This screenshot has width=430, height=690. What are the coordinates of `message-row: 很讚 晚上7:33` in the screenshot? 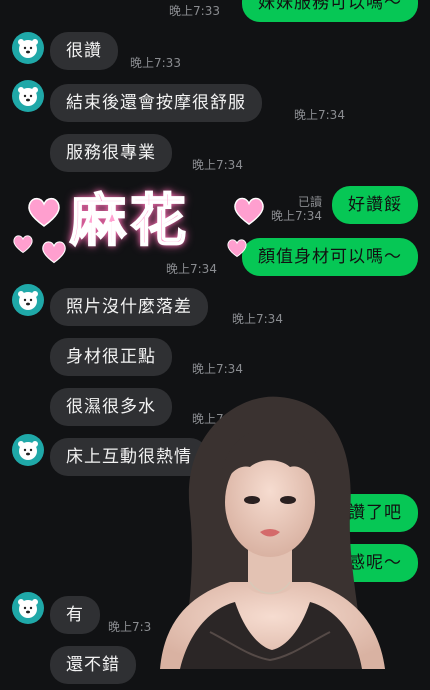 It's located at (215, 54).